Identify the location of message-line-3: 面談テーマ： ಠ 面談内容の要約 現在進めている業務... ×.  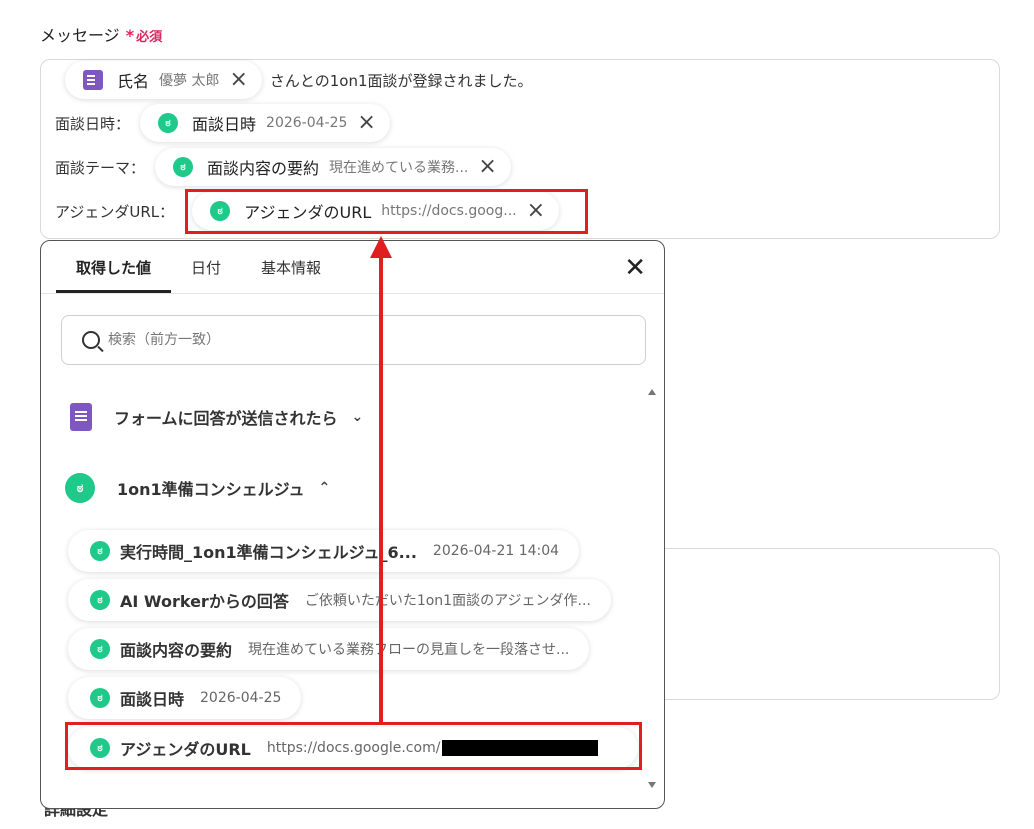
(283, 167).